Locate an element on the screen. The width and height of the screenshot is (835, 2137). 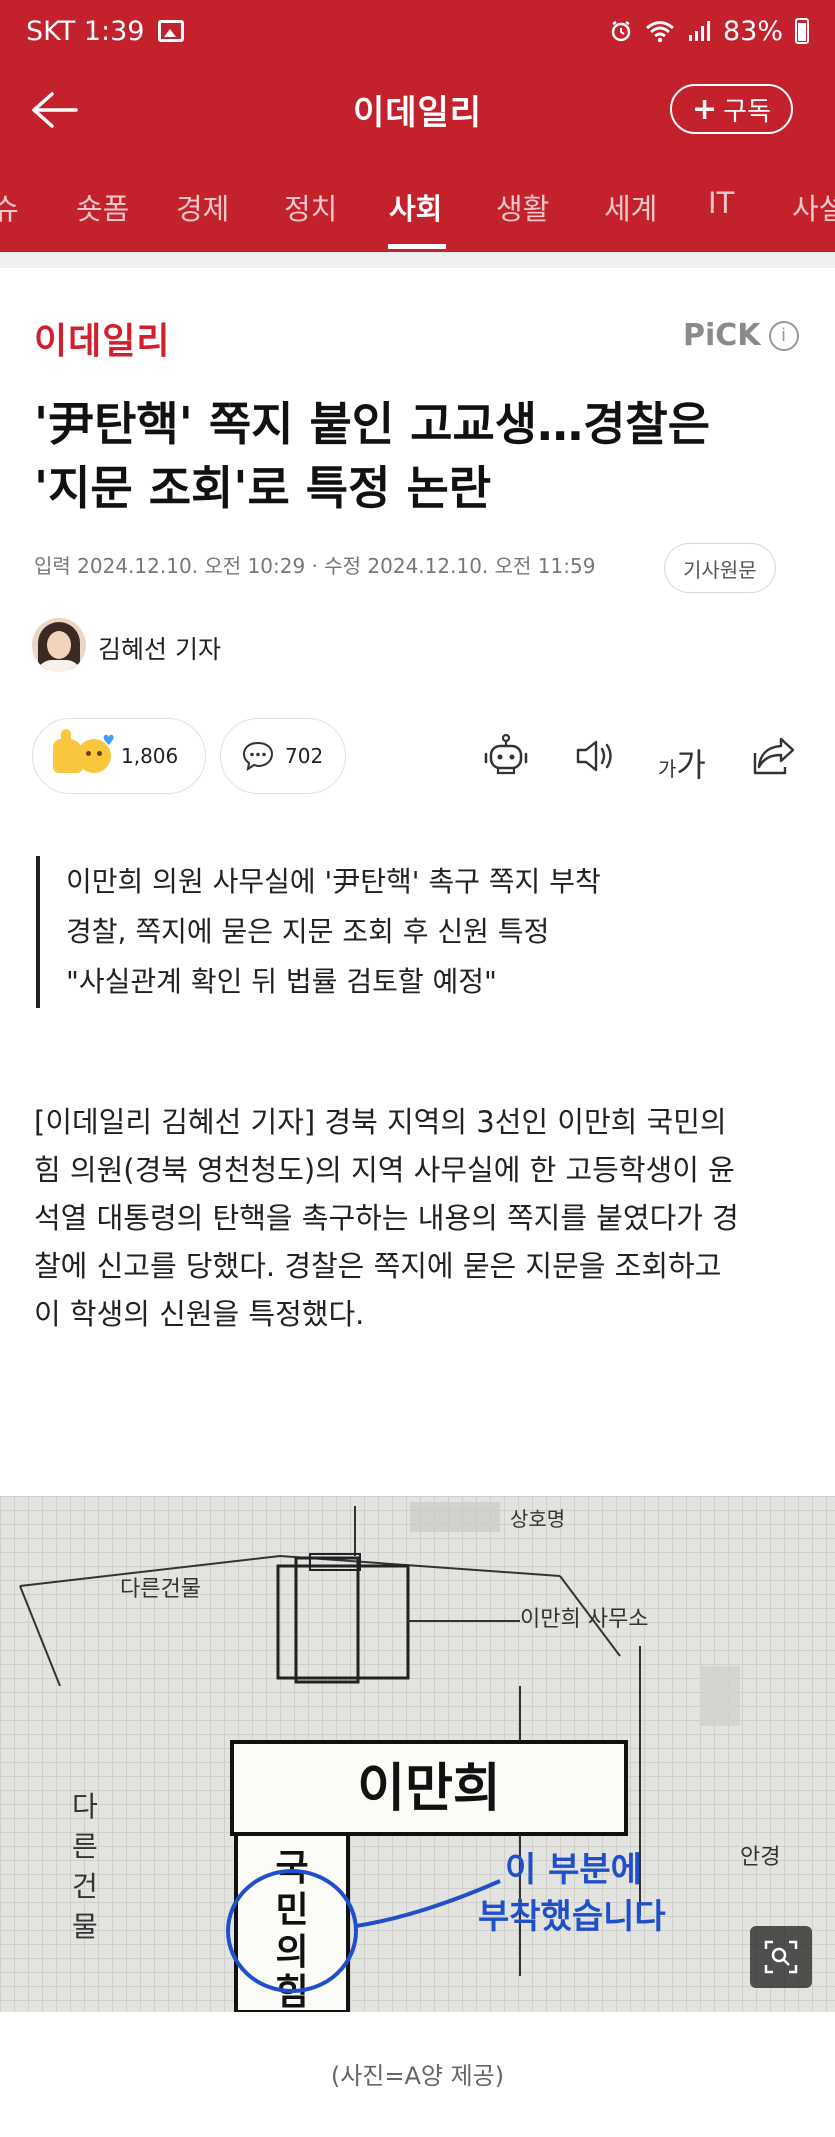
label-office: 이만희 사무소 is located at coordinates (584, 1619).